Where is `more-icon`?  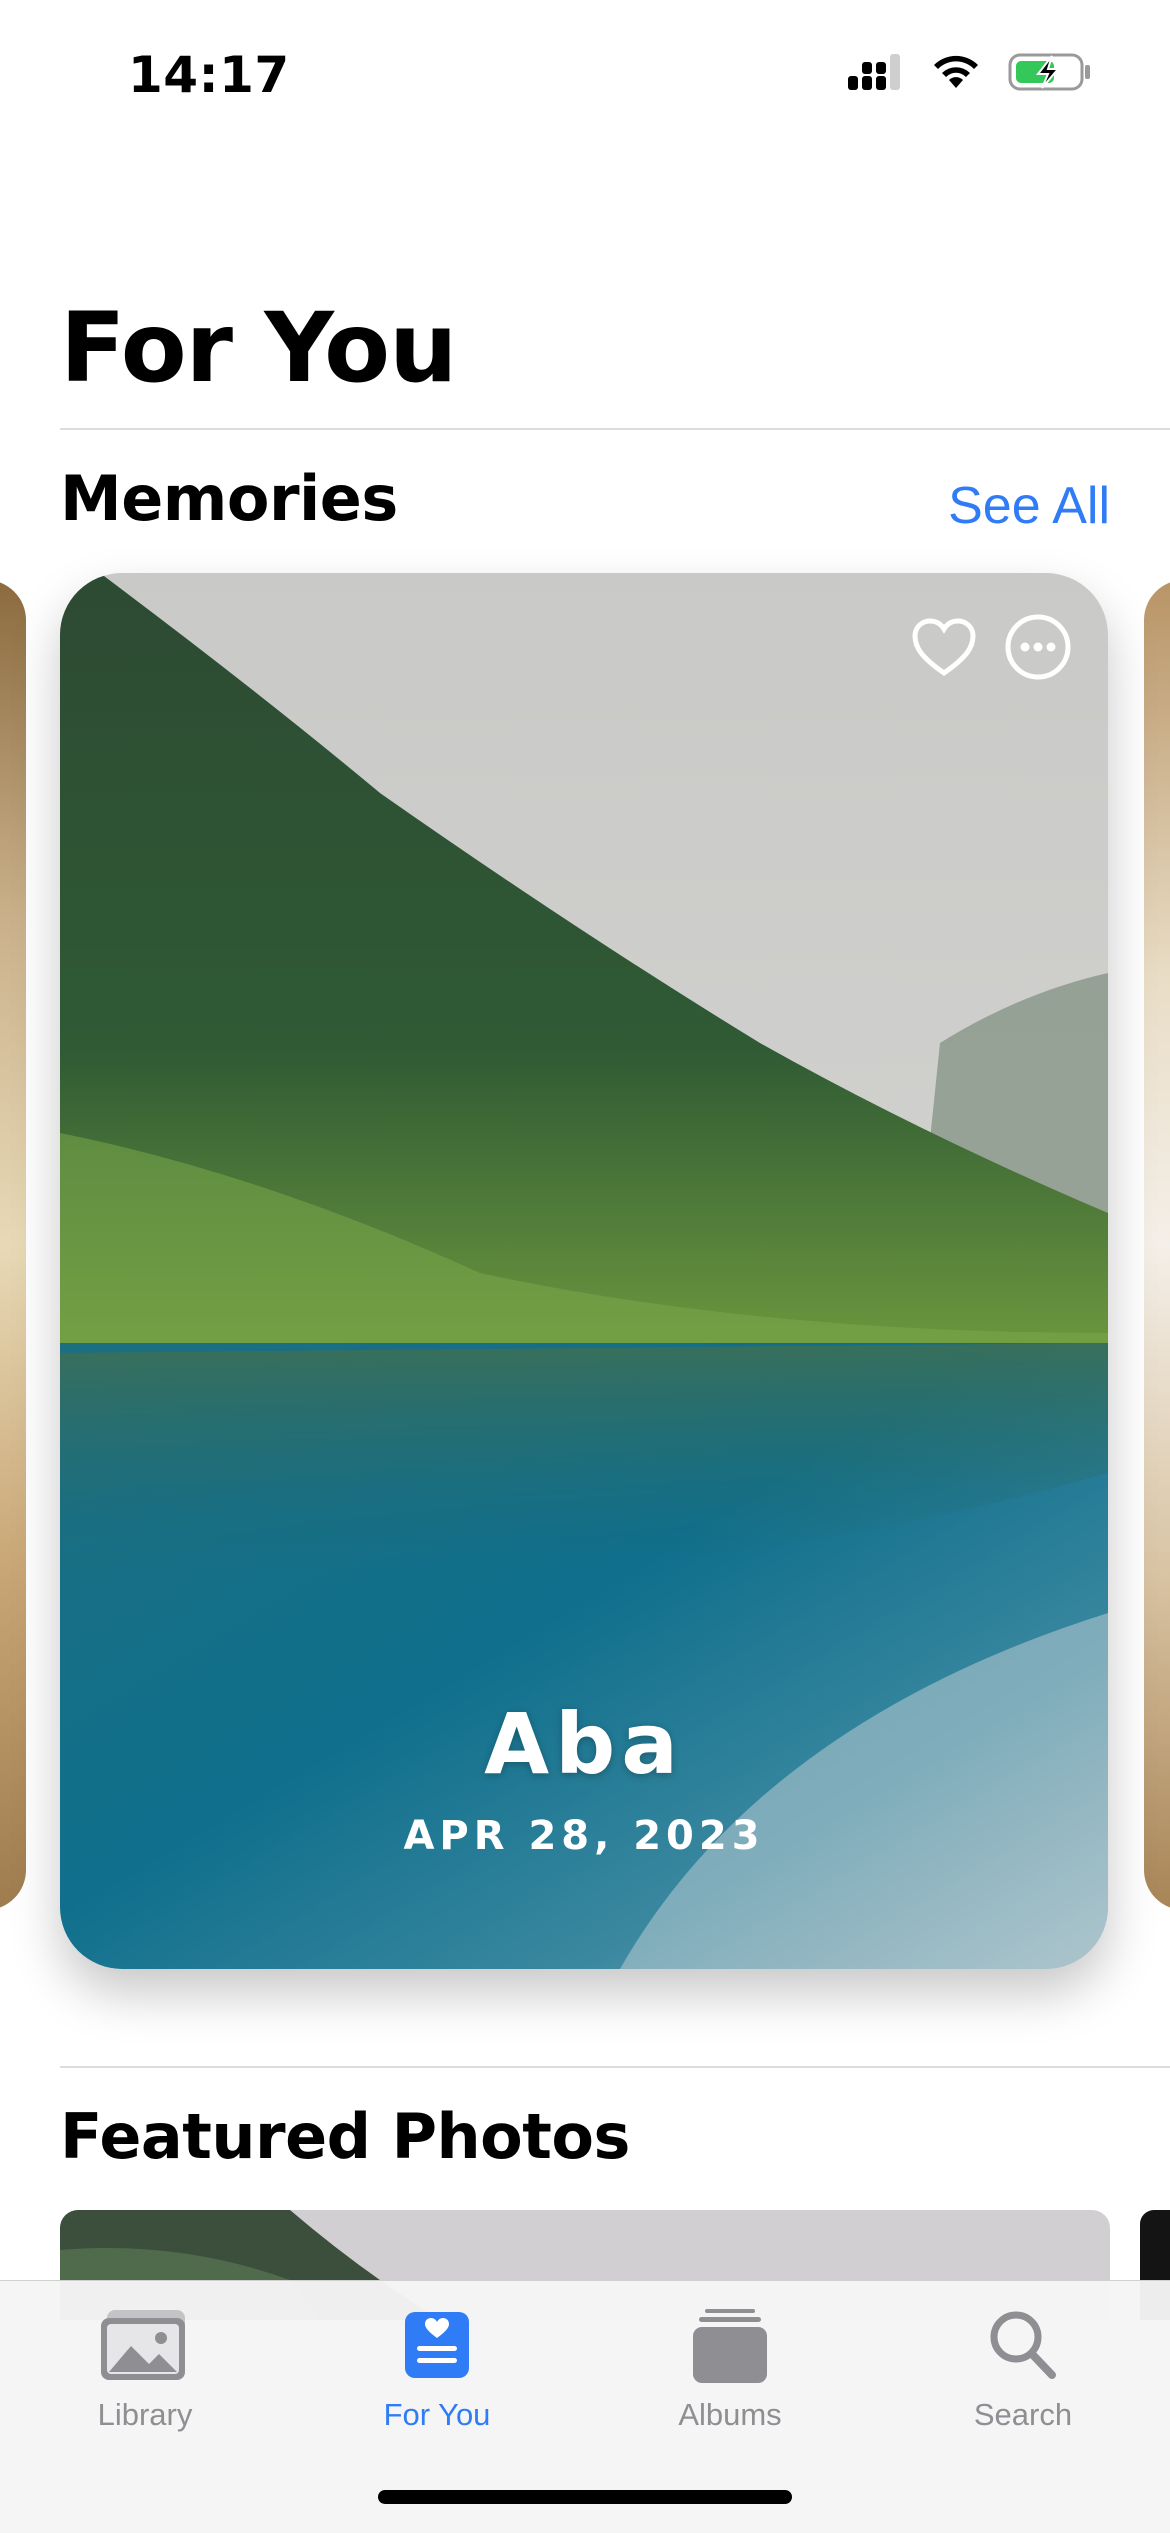 more-icon is located at coordinates (1038, 647).